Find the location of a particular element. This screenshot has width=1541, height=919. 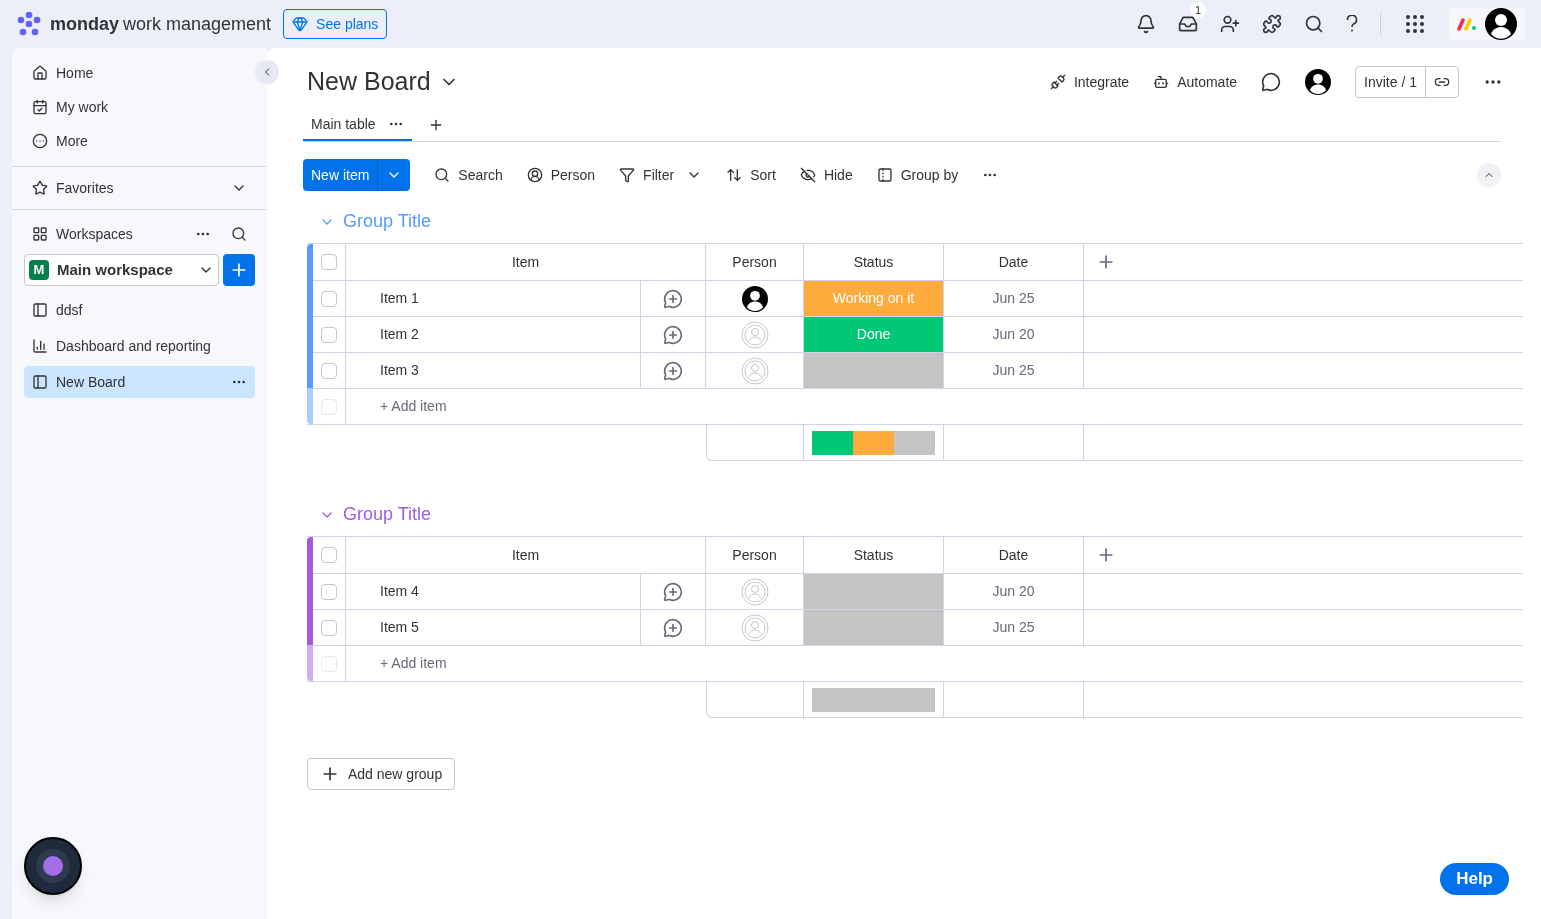

hide-icon is located at coordinates (807, 175).